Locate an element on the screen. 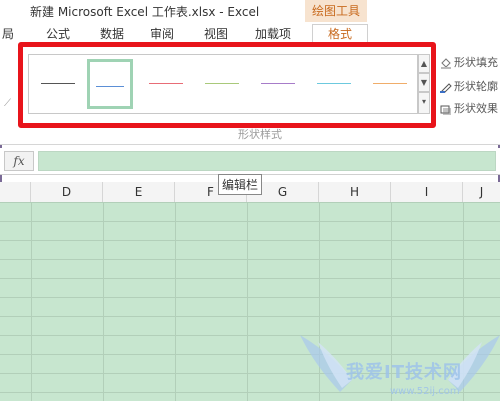 This screenshot has width=500, height=401. select-all-corner is located at coordinates (15, 192).